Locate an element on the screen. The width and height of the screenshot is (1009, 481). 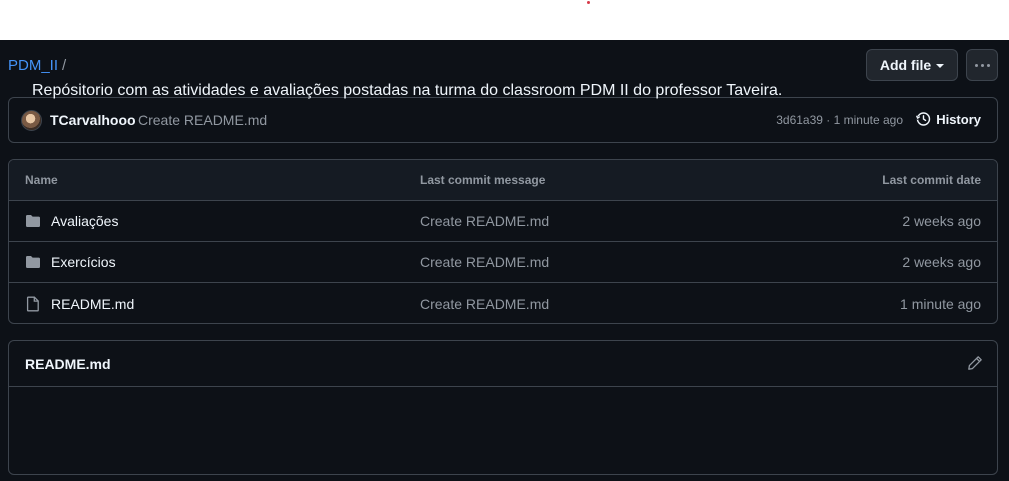
commit-message: Create README.md is located at coordinates (202, 120).